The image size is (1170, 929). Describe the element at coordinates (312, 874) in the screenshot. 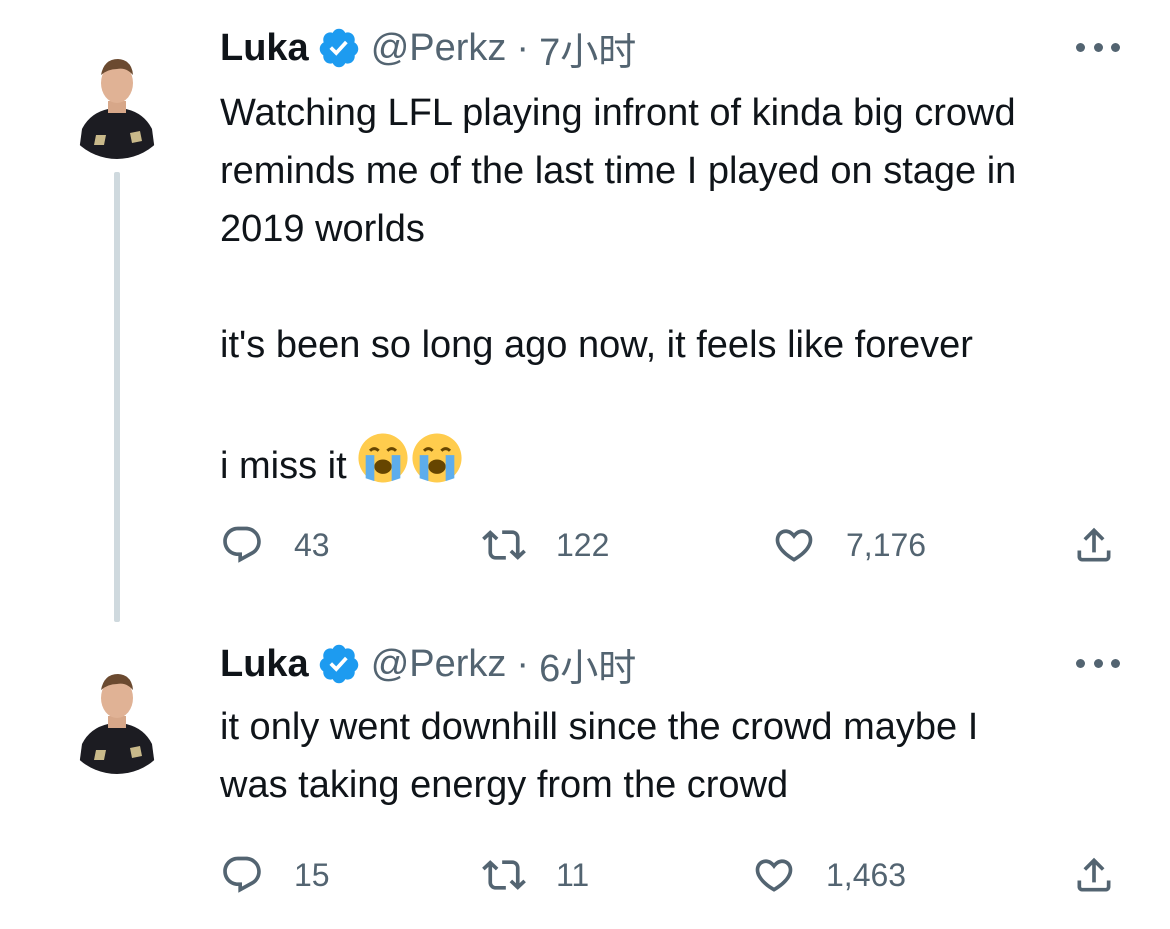

I see `reply-count: 15` at that location.